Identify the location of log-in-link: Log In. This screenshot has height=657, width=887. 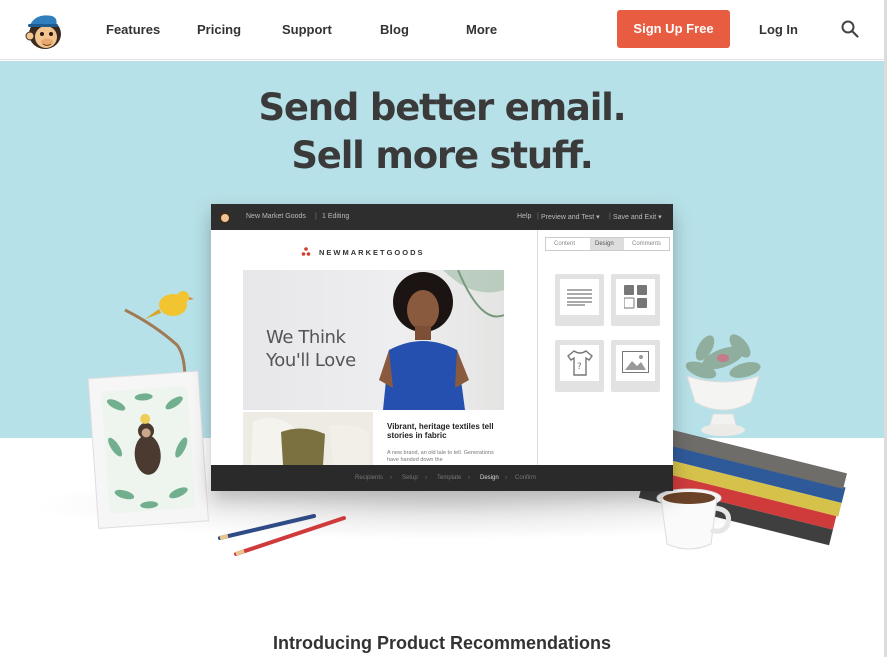
(778, 29).